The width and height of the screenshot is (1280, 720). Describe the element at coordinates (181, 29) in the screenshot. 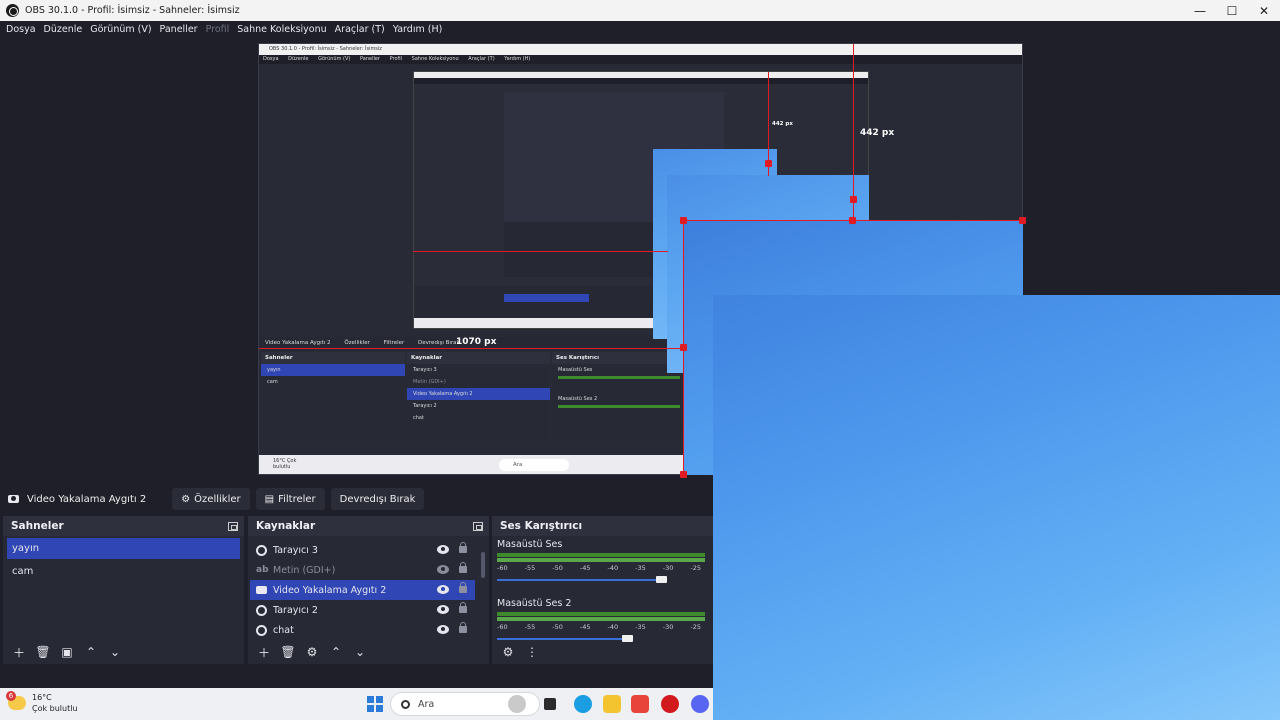

I see `menu-docks: Paneller` at that location.